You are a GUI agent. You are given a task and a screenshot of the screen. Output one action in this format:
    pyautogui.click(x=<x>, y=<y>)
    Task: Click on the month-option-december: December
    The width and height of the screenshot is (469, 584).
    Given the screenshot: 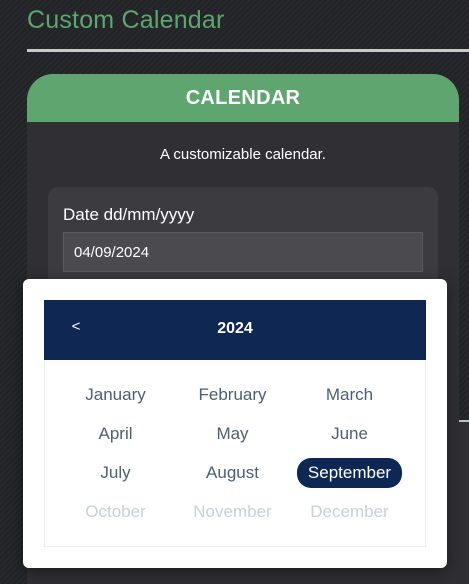 What is the action you would take?
    pyautogui.click(x=349, y=511)
    